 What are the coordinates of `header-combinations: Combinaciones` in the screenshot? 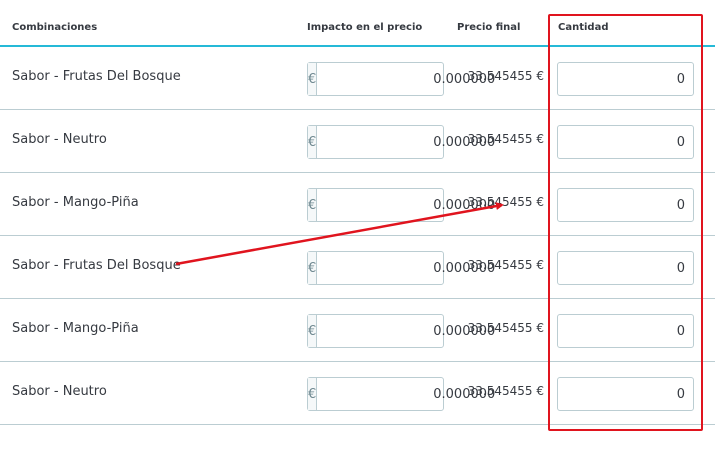 It's located at (55, 27).